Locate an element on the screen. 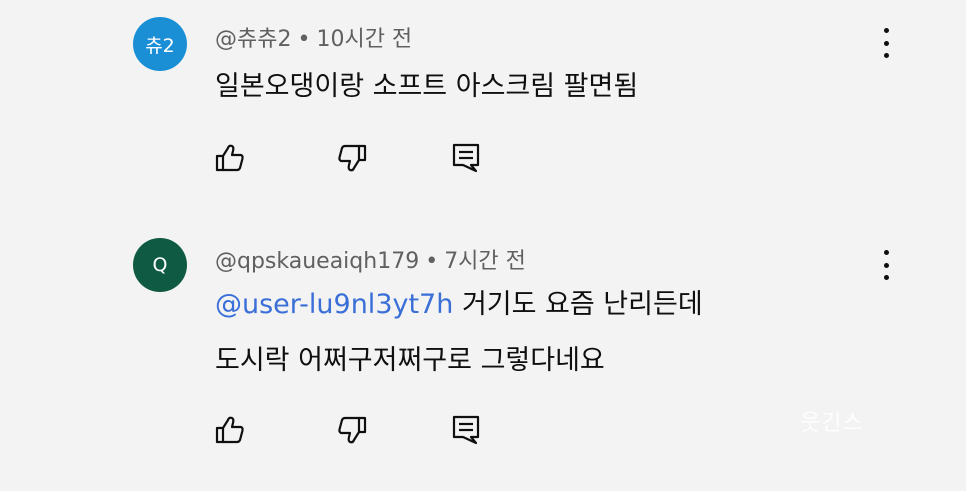  comment-author: @츄츄2 is located at coordinates (253, 39).